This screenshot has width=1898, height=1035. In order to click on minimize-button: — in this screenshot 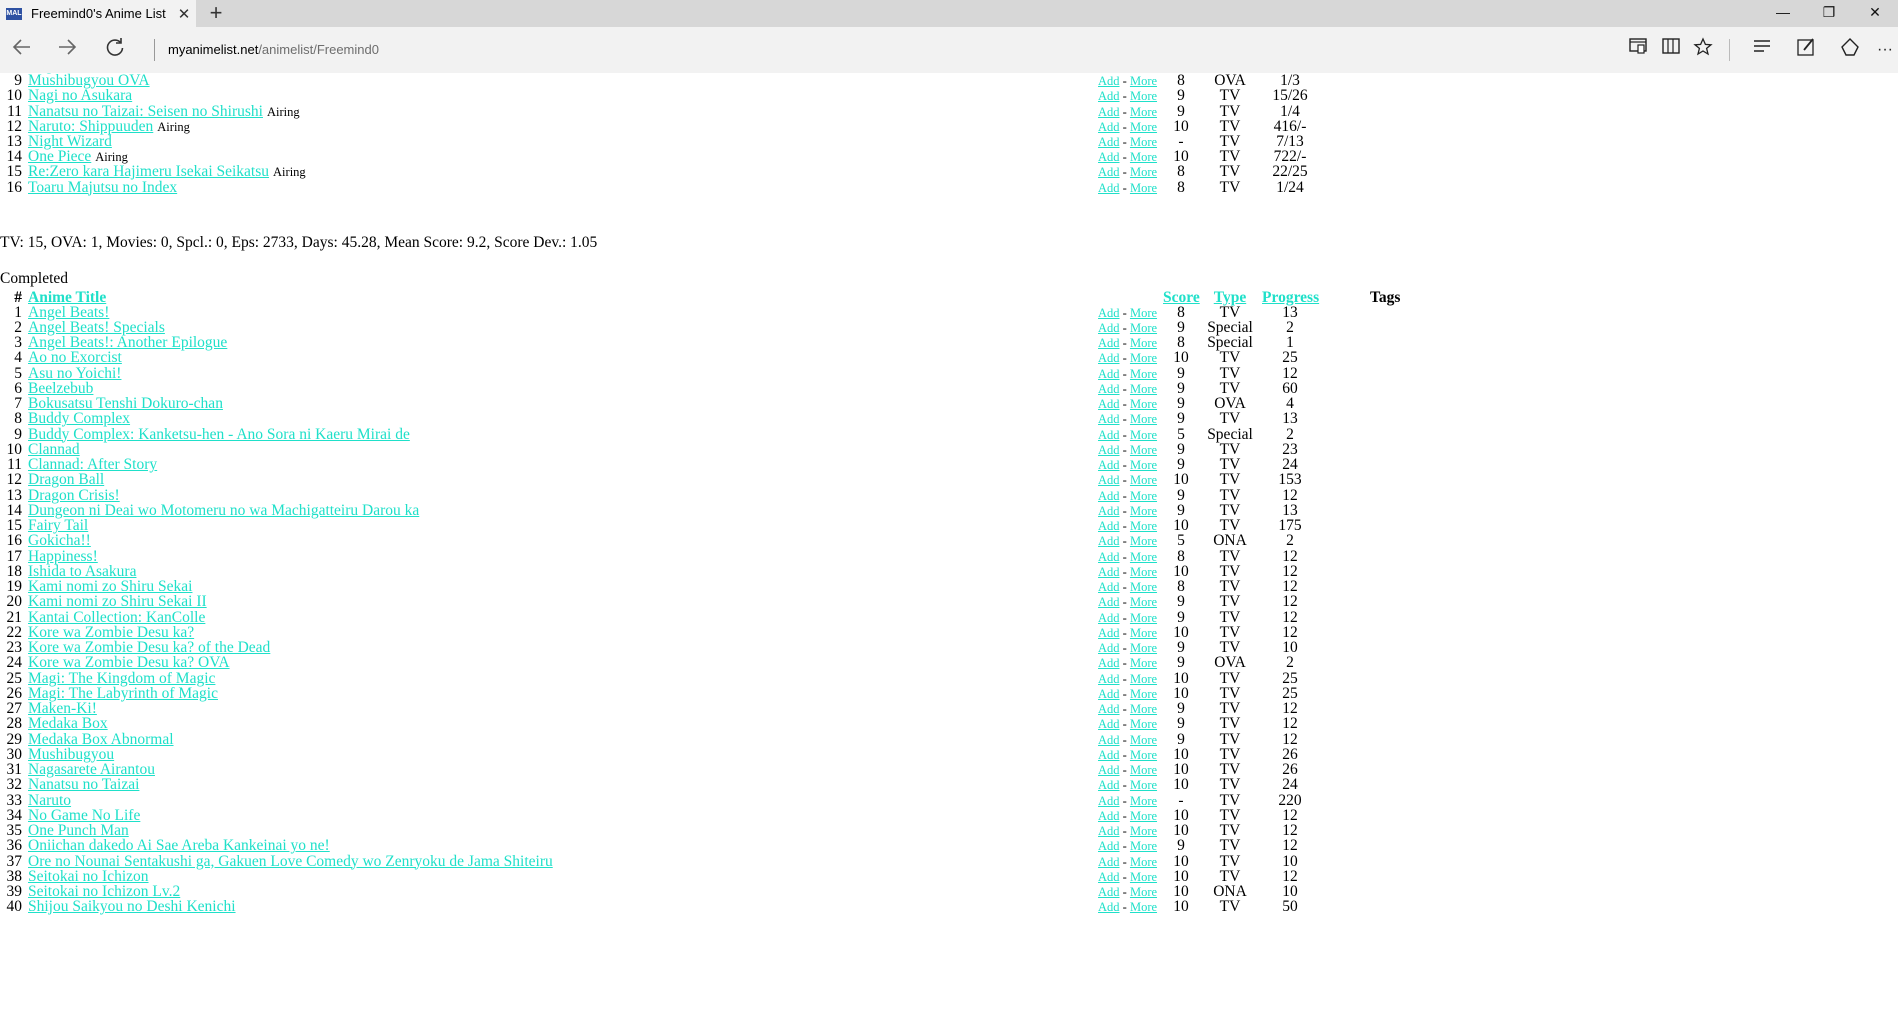, I will do `click(1783, 13)`.